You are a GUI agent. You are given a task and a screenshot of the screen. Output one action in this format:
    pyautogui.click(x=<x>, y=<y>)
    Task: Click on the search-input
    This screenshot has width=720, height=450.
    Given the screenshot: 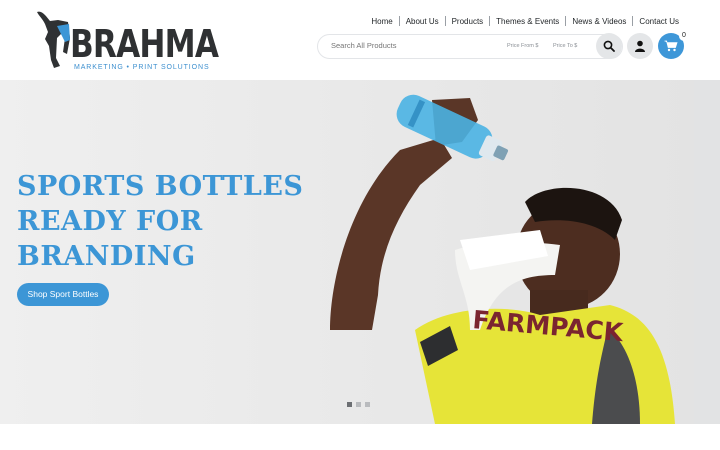 What is the action you would take?
    pyautogui.click(x=411, y=45)
    